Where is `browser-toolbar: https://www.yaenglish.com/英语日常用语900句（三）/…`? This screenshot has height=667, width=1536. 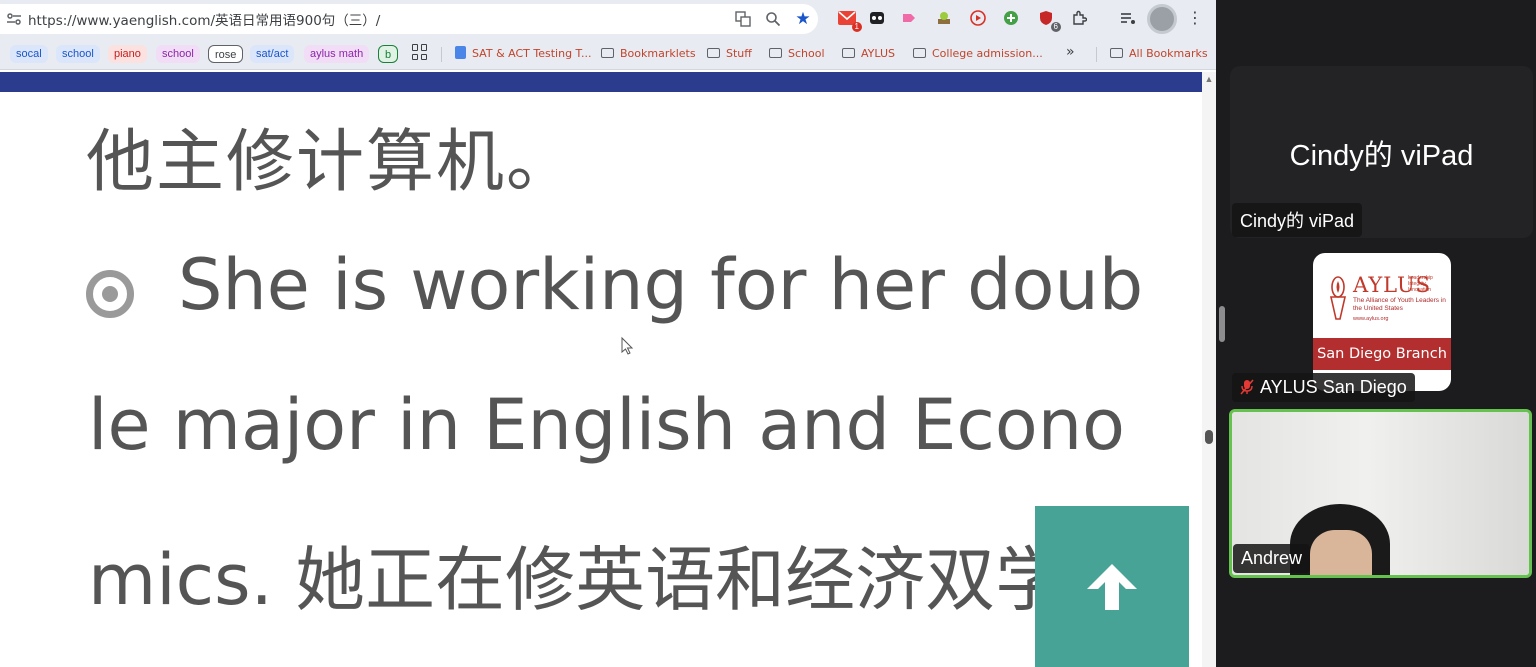 browser-toolbar: https://www.yaenglish.com/英语日常用语900句（三）/… is located at coordinates (608, 19).